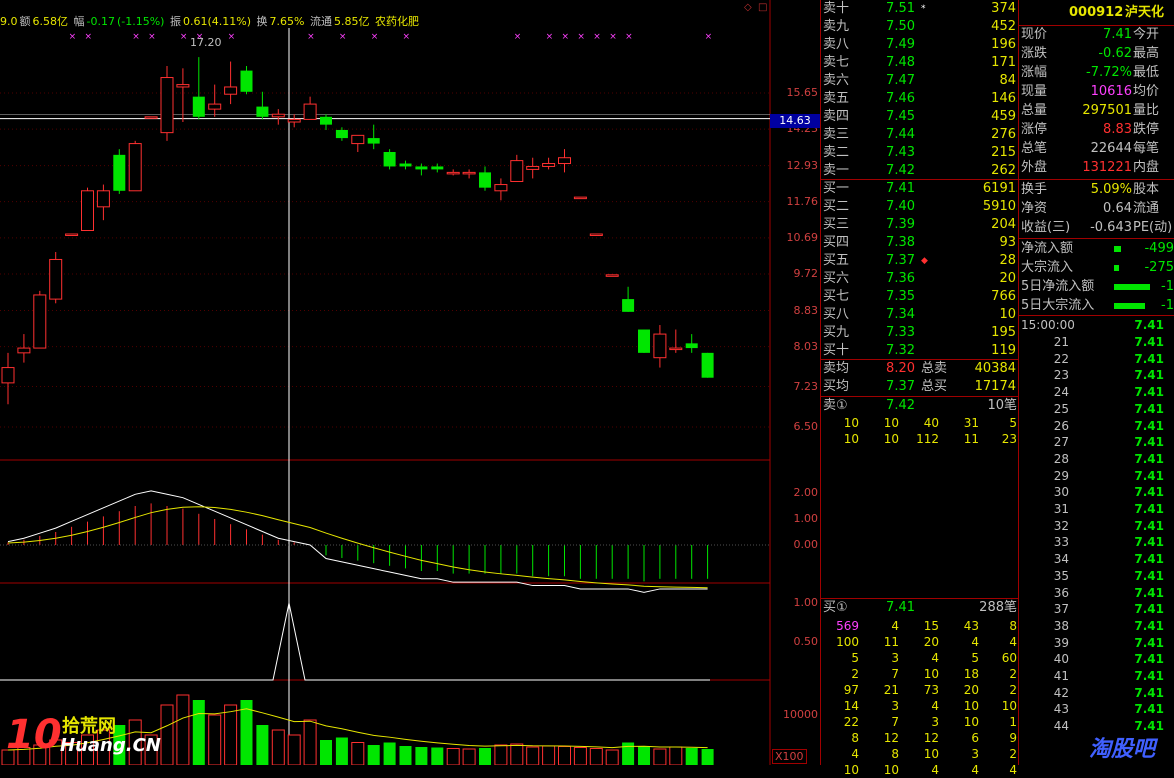 This screenshot has height=778, width=1174. What do you see at coordinates (920, 135) in the screenshot?
I see `ask-row-7: 卖三 7.44 276` at bounding box center [920, 135].